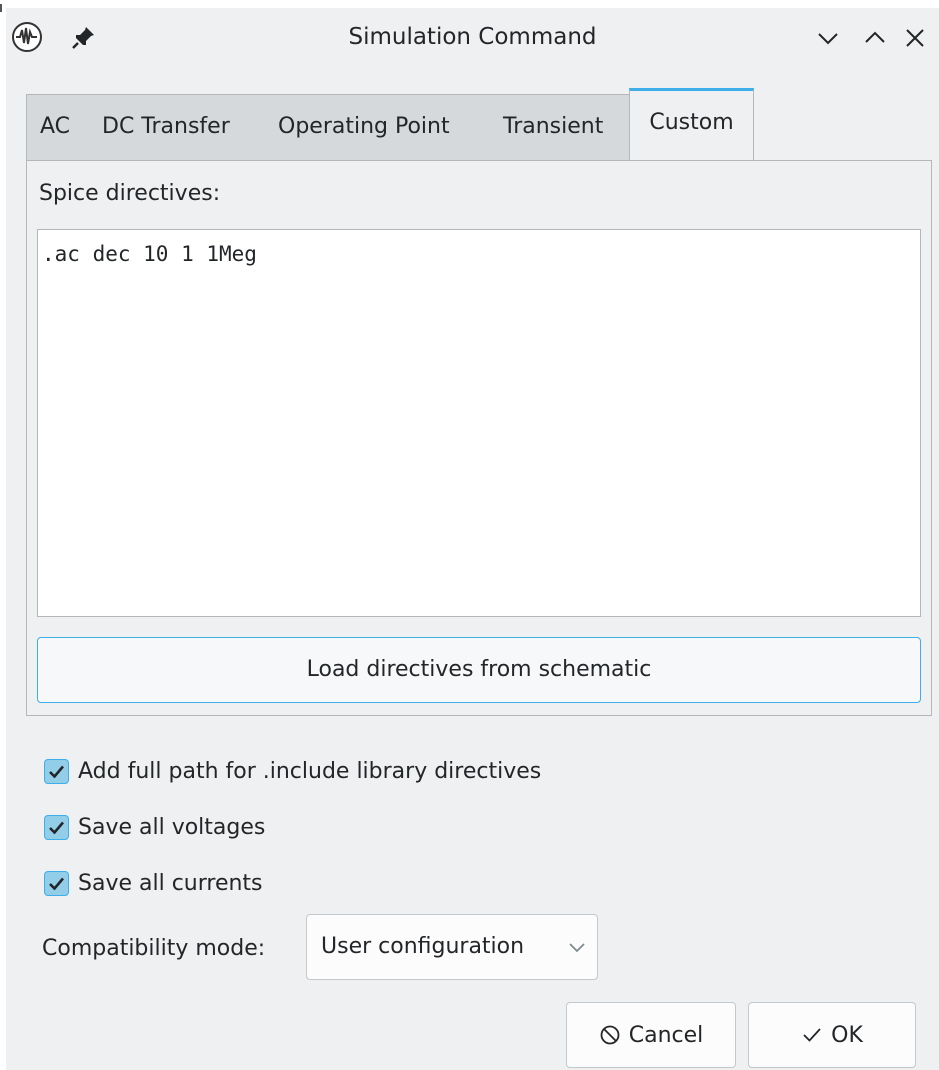 The height and width of the screenshot is (1070, 939). I want to click on close-icon, so click(915, 38).